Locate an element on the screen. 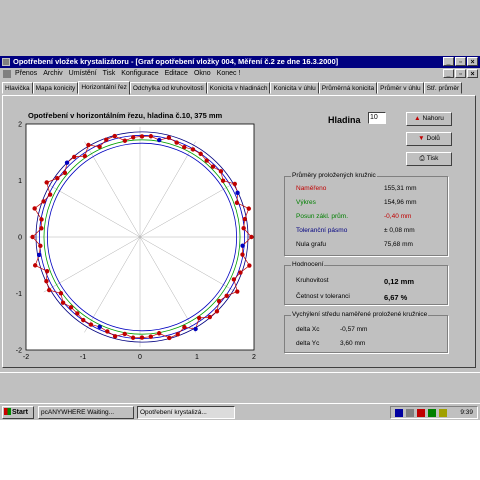 The image size is (480, 480). cetnost-label: Četnost v toleranci is located at coordinates (323, 296).